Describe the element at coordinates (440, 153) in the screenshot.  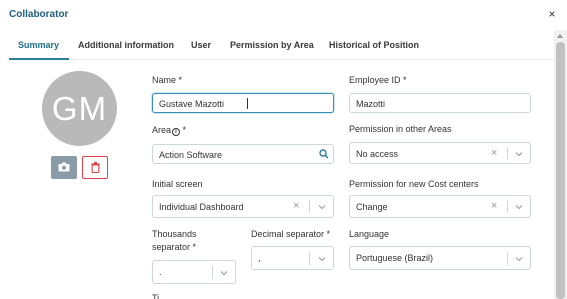
I see `permission-other-areas-select: No access ×` at that location.